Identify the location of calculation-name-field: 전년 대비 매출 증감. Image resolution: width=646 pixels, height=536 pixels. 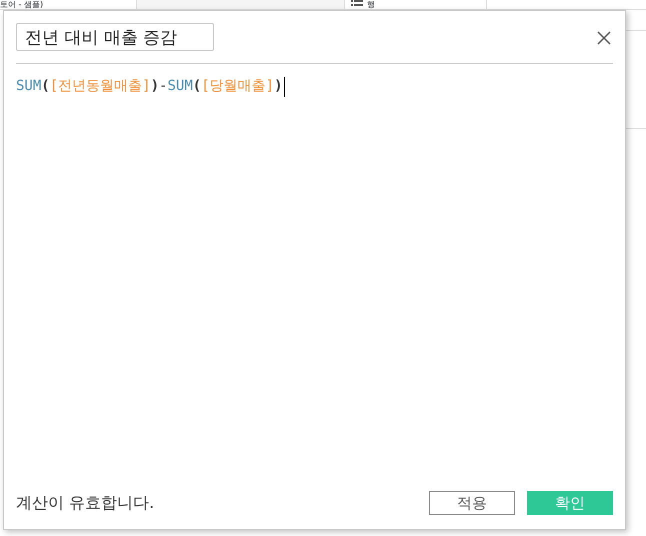
(115, 37).